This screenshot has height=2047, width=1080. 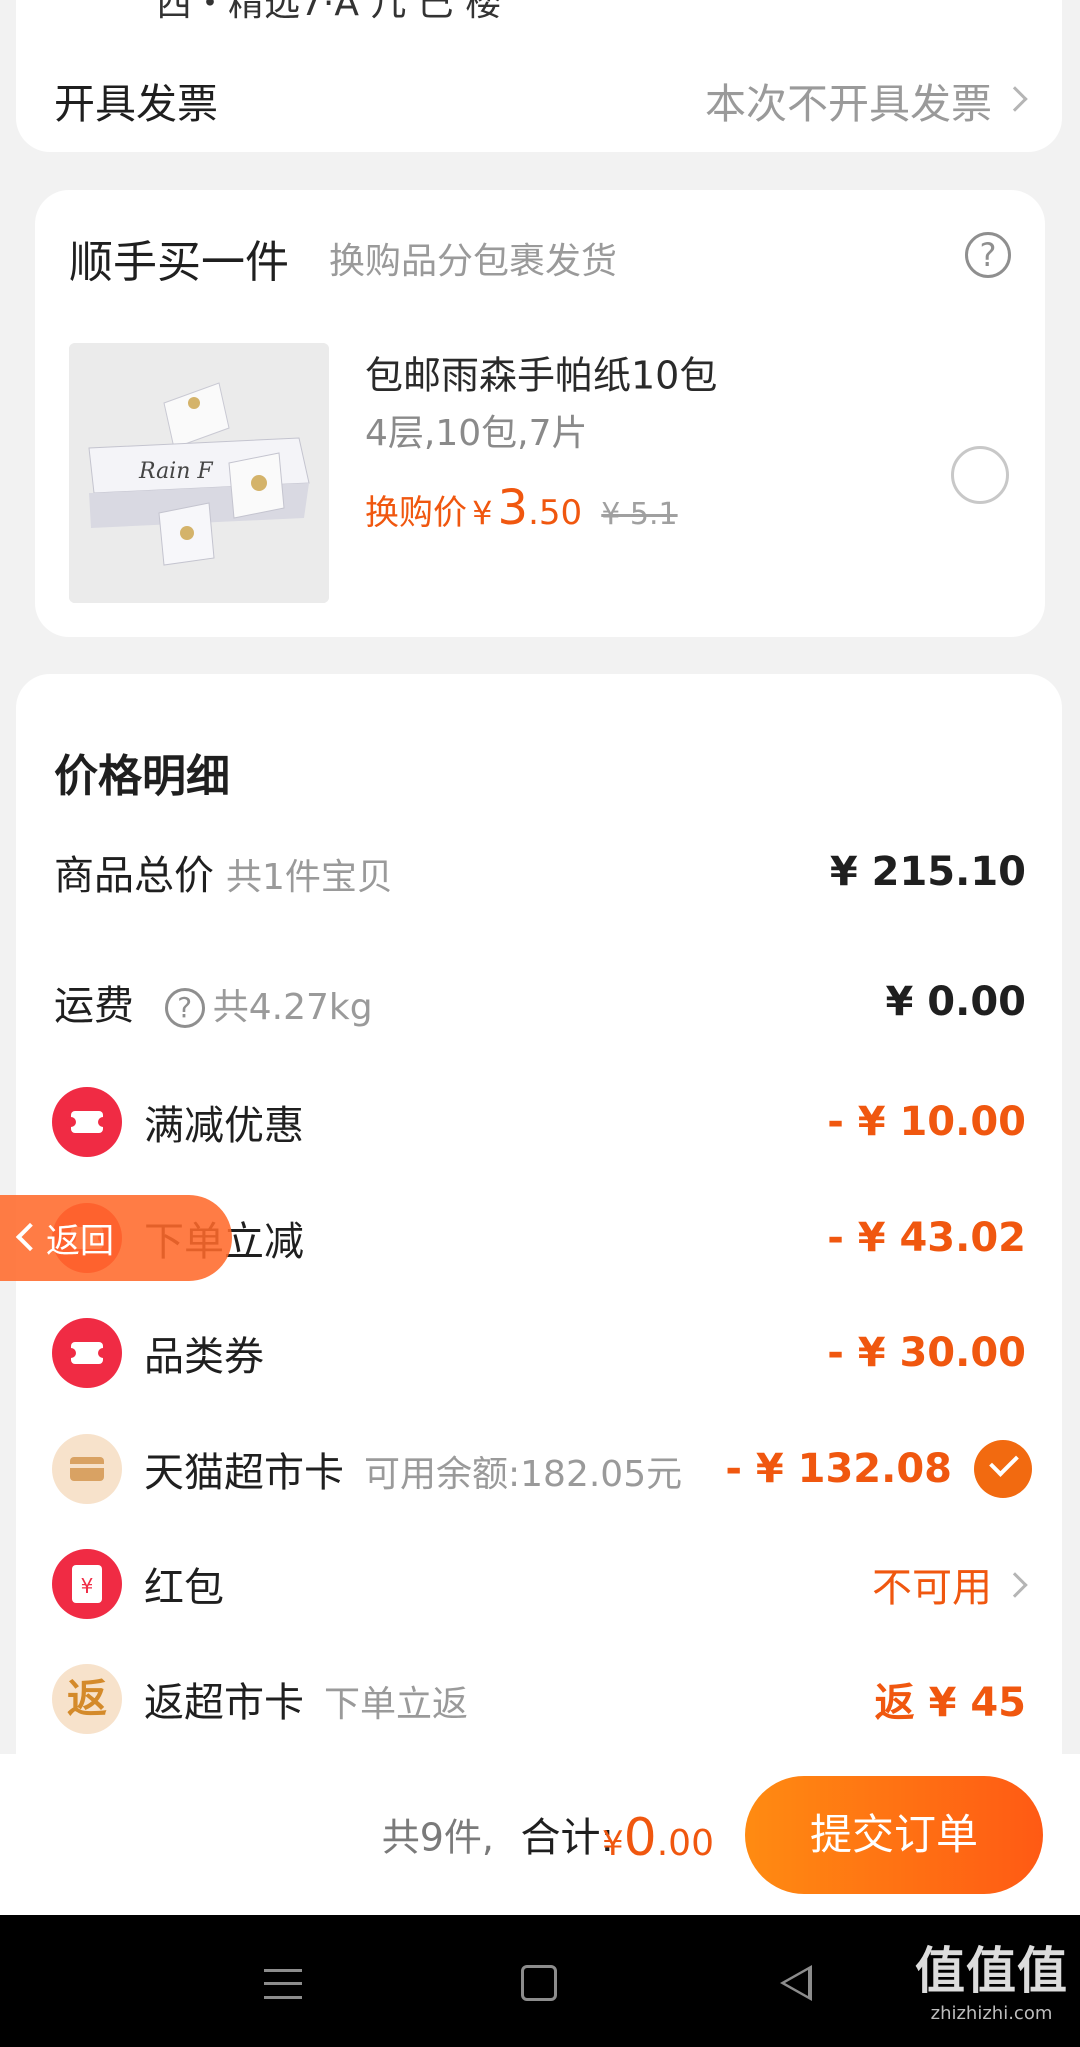 I want to click on detail-row-goods-total: 商品总价 共1件宝贝 ¥ 215.10, so click(x=539, y=872).